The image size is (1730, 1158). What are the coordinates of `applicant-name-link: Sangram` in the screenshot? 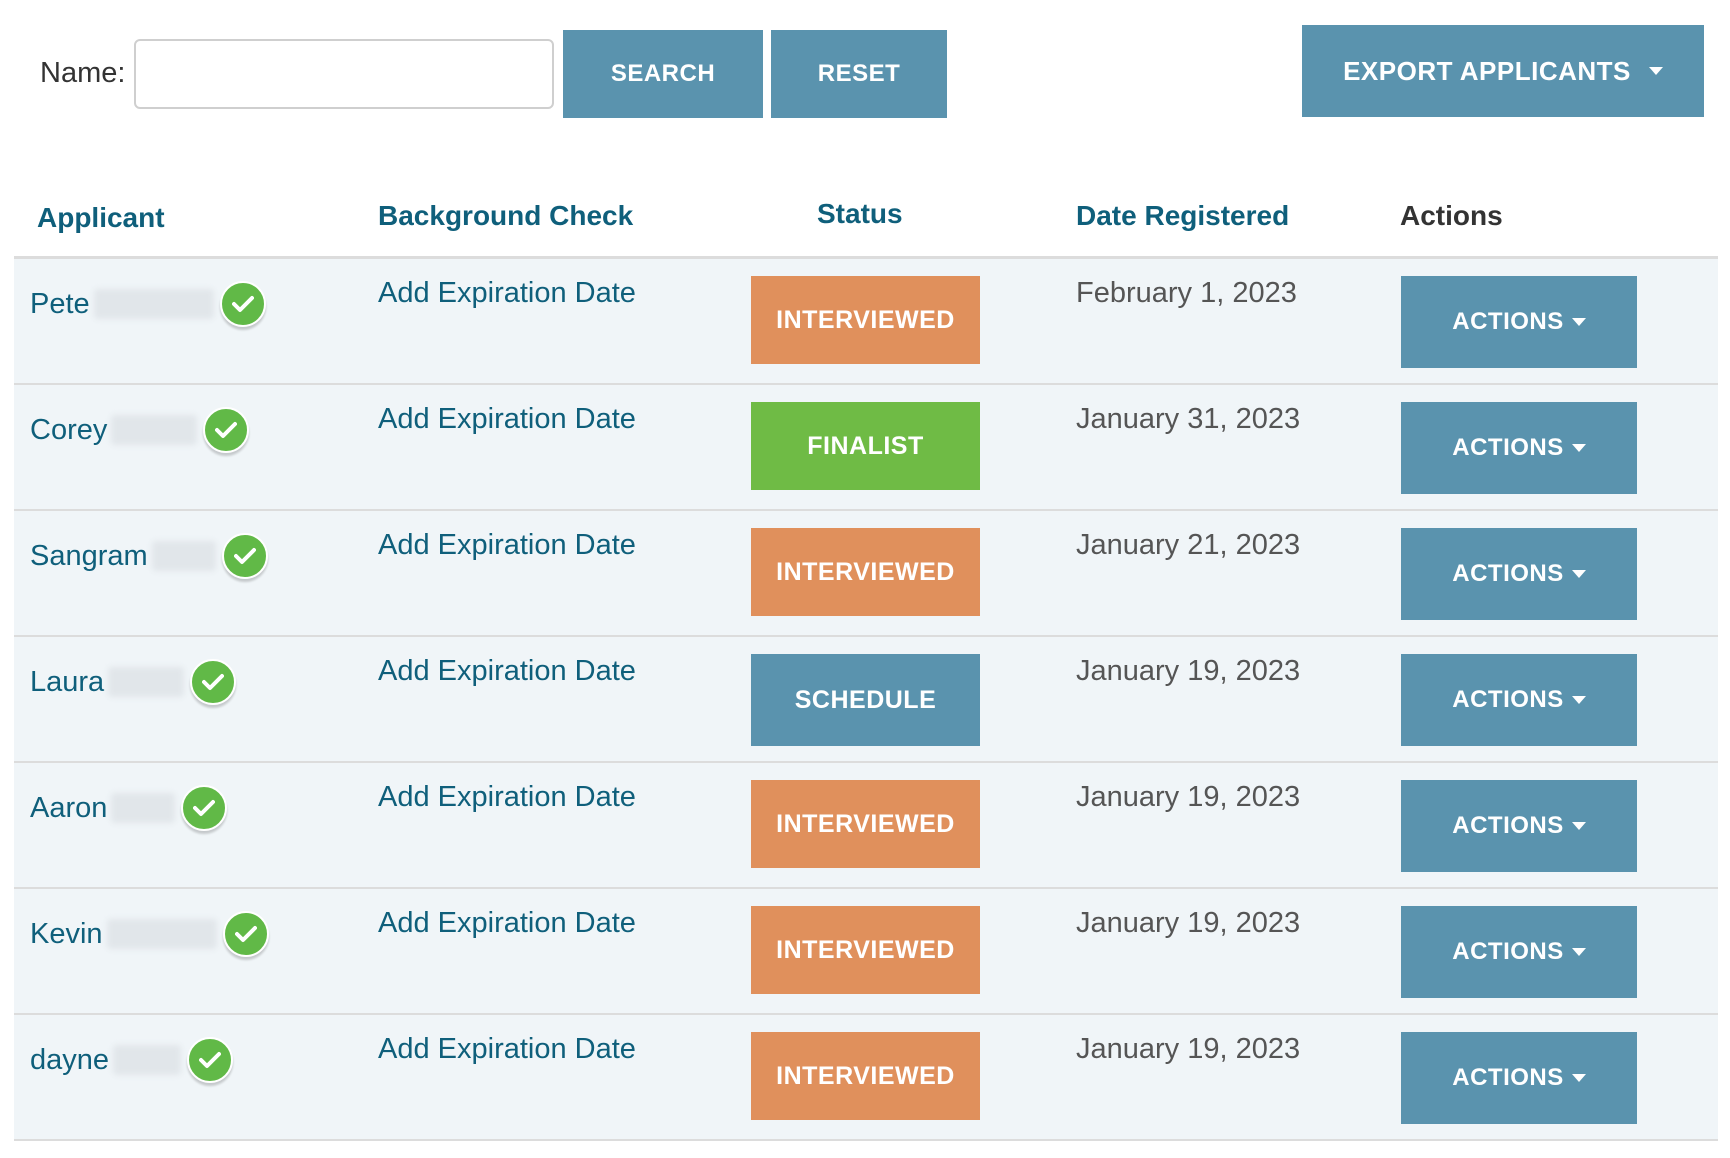 It's located at (89, 556).